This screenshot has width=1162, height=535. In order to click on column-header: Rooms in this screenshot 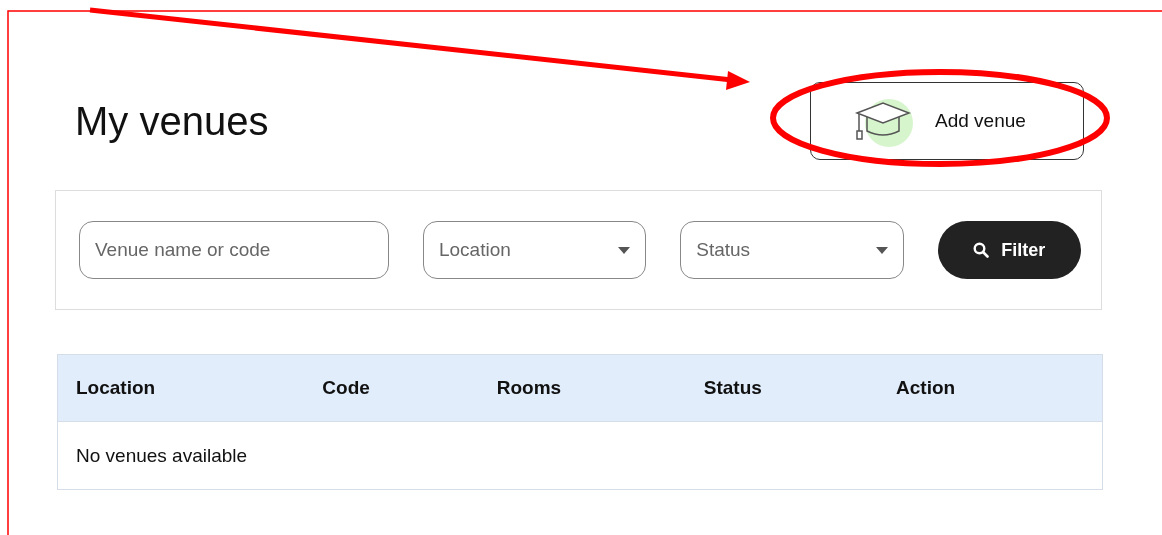, I will do `click(529, 387)`.